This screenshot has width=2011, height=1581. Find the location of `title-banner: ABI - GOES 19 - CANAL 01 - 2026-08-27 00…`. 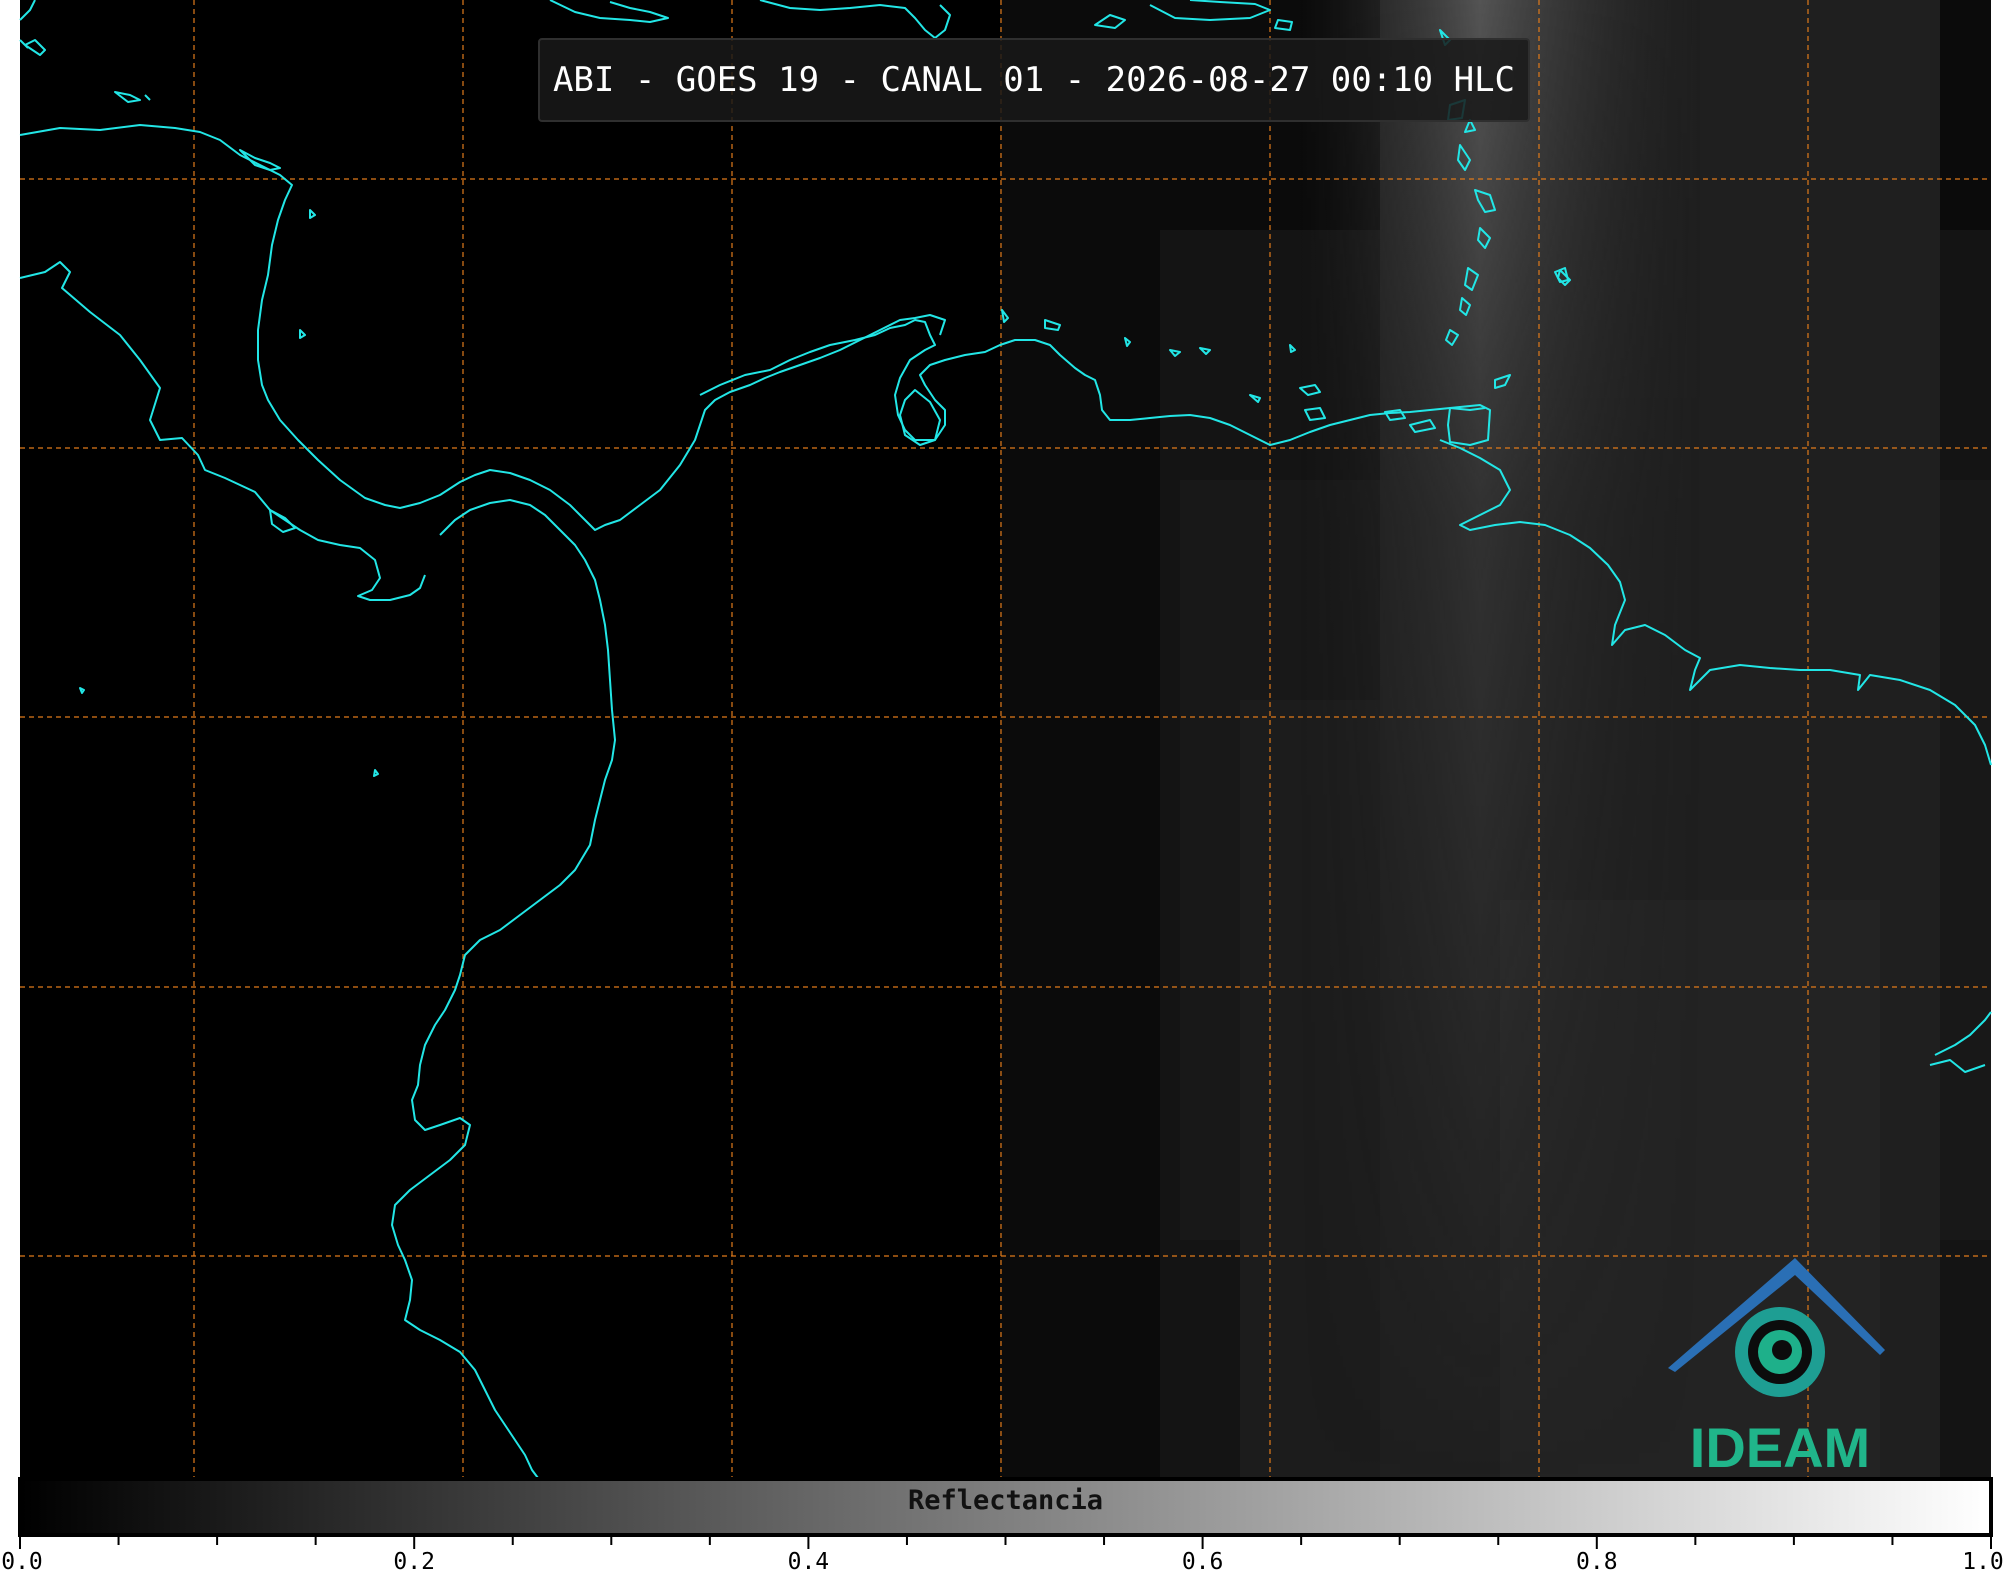

title-banner: ABI - GOES 19 - CANAL 01 - 2026-08-27 00… is located at coordinates (1034, 80).